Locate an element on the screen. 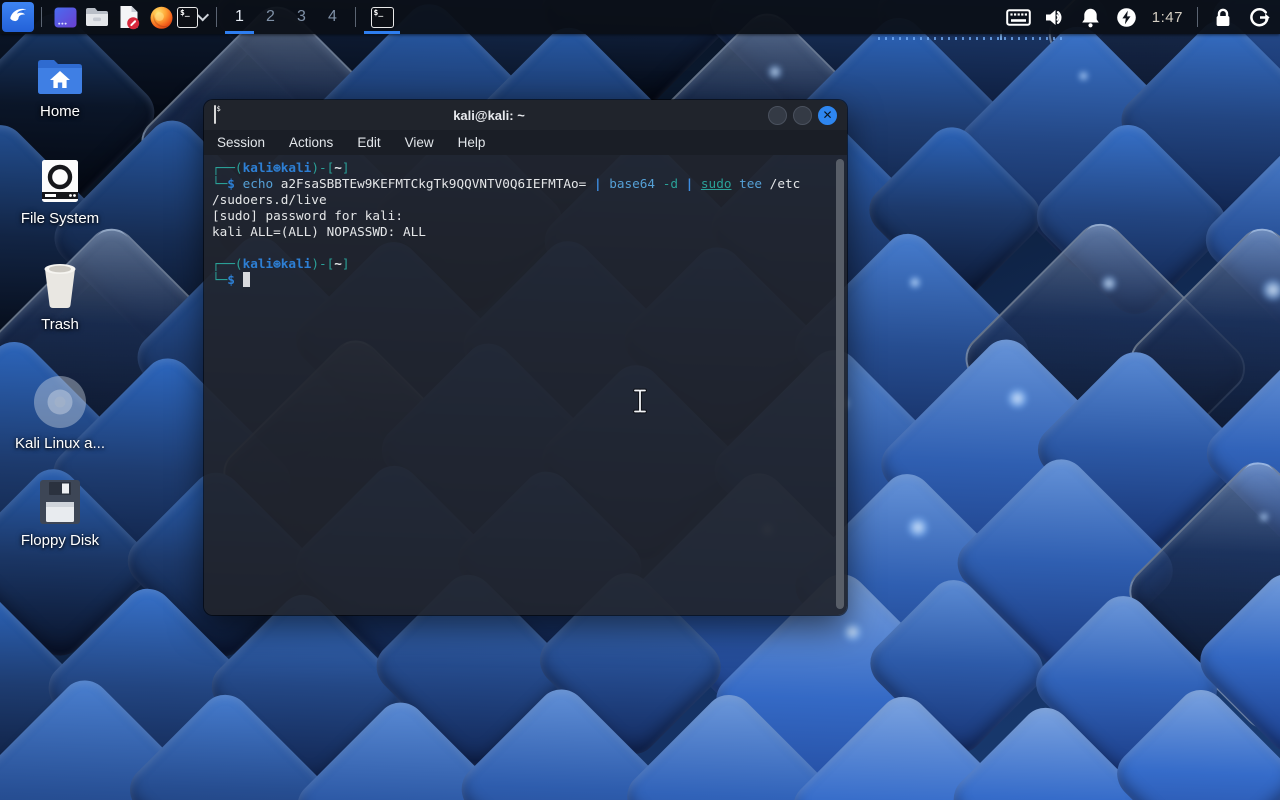  workspace-button-2: 2 is located at coordinates (270, 17).